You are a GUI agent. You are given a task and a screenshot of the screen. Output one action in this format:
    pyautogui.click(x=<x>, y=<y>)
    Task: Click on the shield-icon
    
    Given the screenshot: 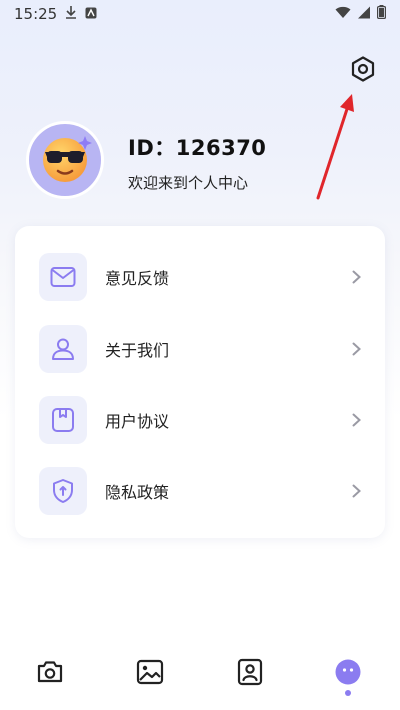 What is the action you would take?
    pyautogui.click(x=63, y=491)
    